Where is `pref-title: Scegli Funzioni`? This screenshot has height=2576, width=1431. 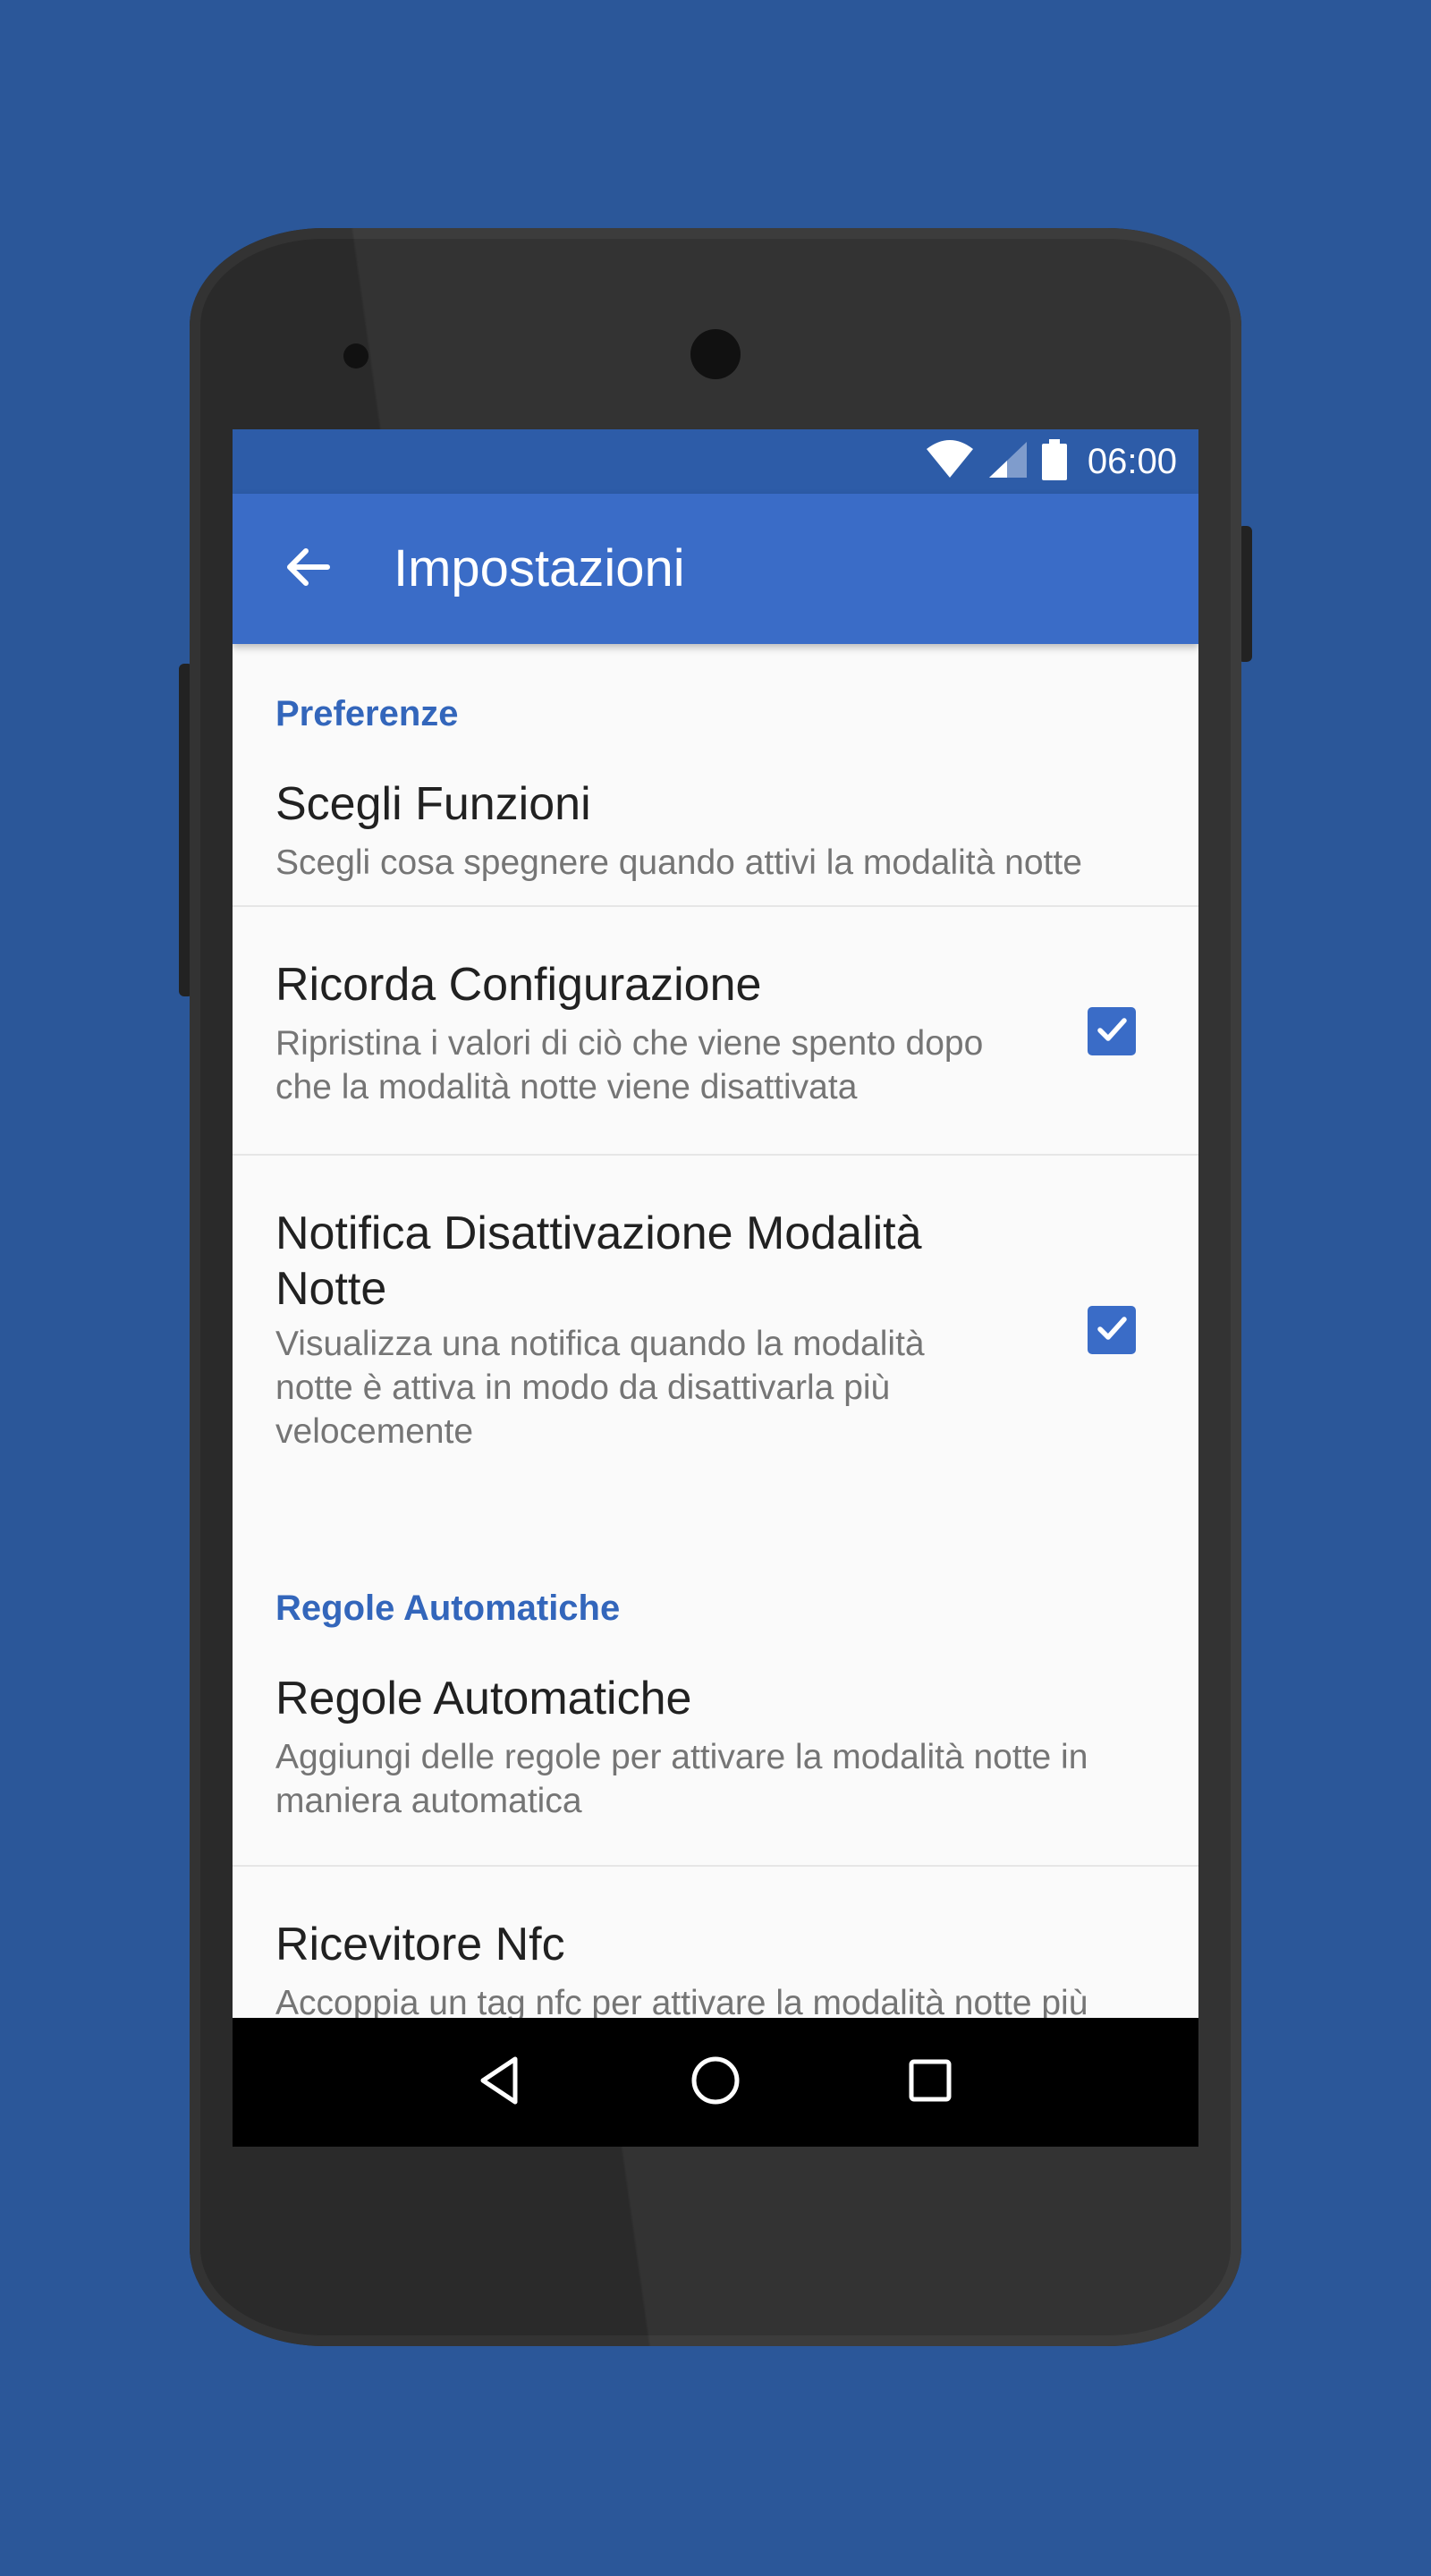
pref-title: Scegli Funzioni is located at coordinates (433, 804).